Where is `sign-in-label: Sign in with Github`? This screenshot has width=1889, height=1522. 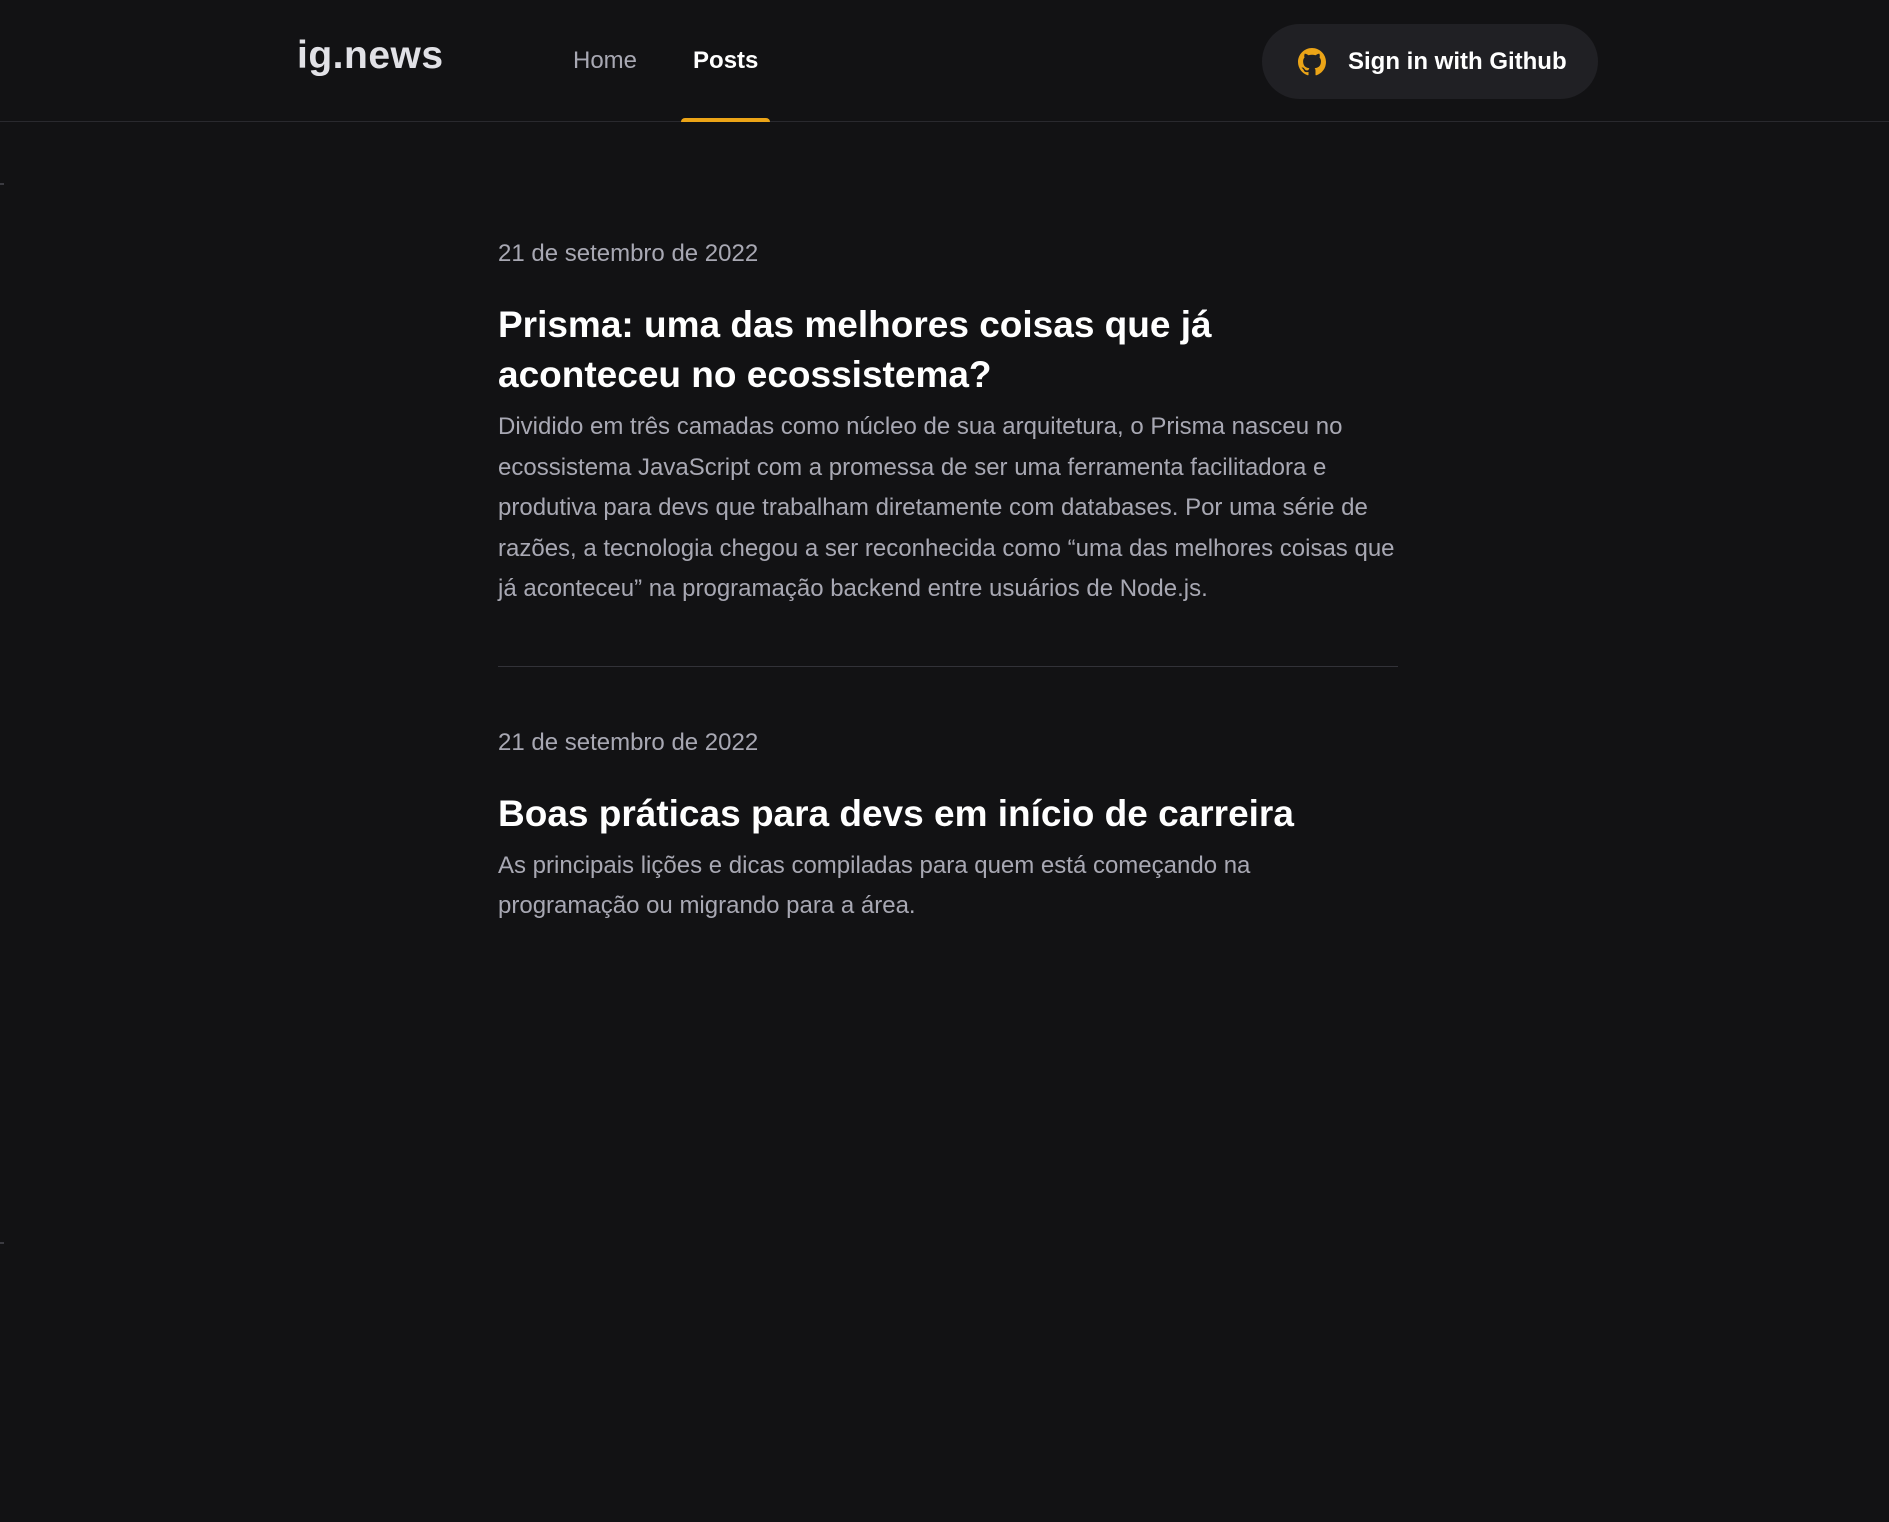 sign-in-label: Sign in with Github is located at coordinates (1457, 61).